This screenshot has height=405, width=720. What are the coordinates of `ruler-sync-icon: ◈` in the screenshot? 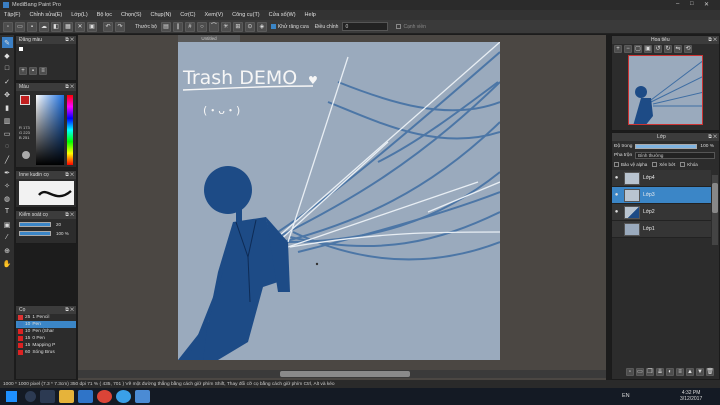 It's located at (261, 26).